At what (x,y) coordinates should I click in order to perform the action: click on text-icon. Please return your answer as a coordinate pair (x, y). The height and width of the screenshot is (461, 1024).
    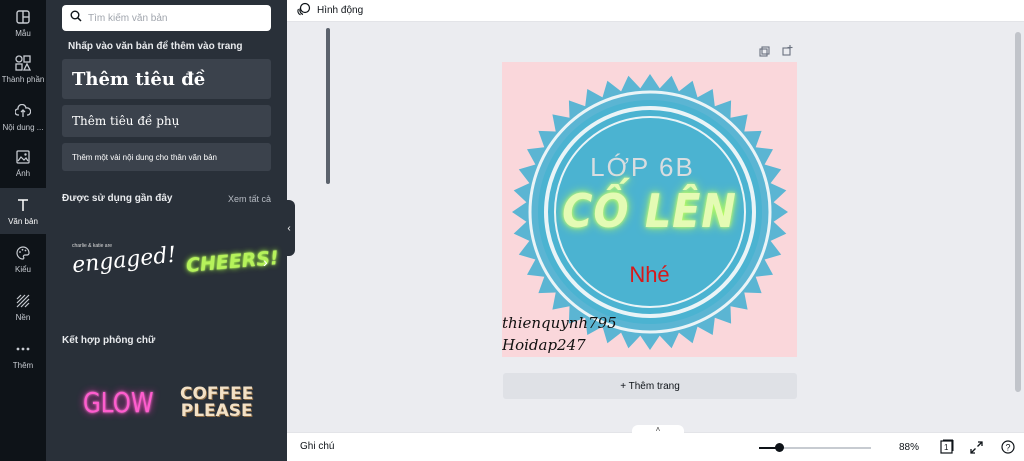
    Looking at the image, I should click on (23, 205).